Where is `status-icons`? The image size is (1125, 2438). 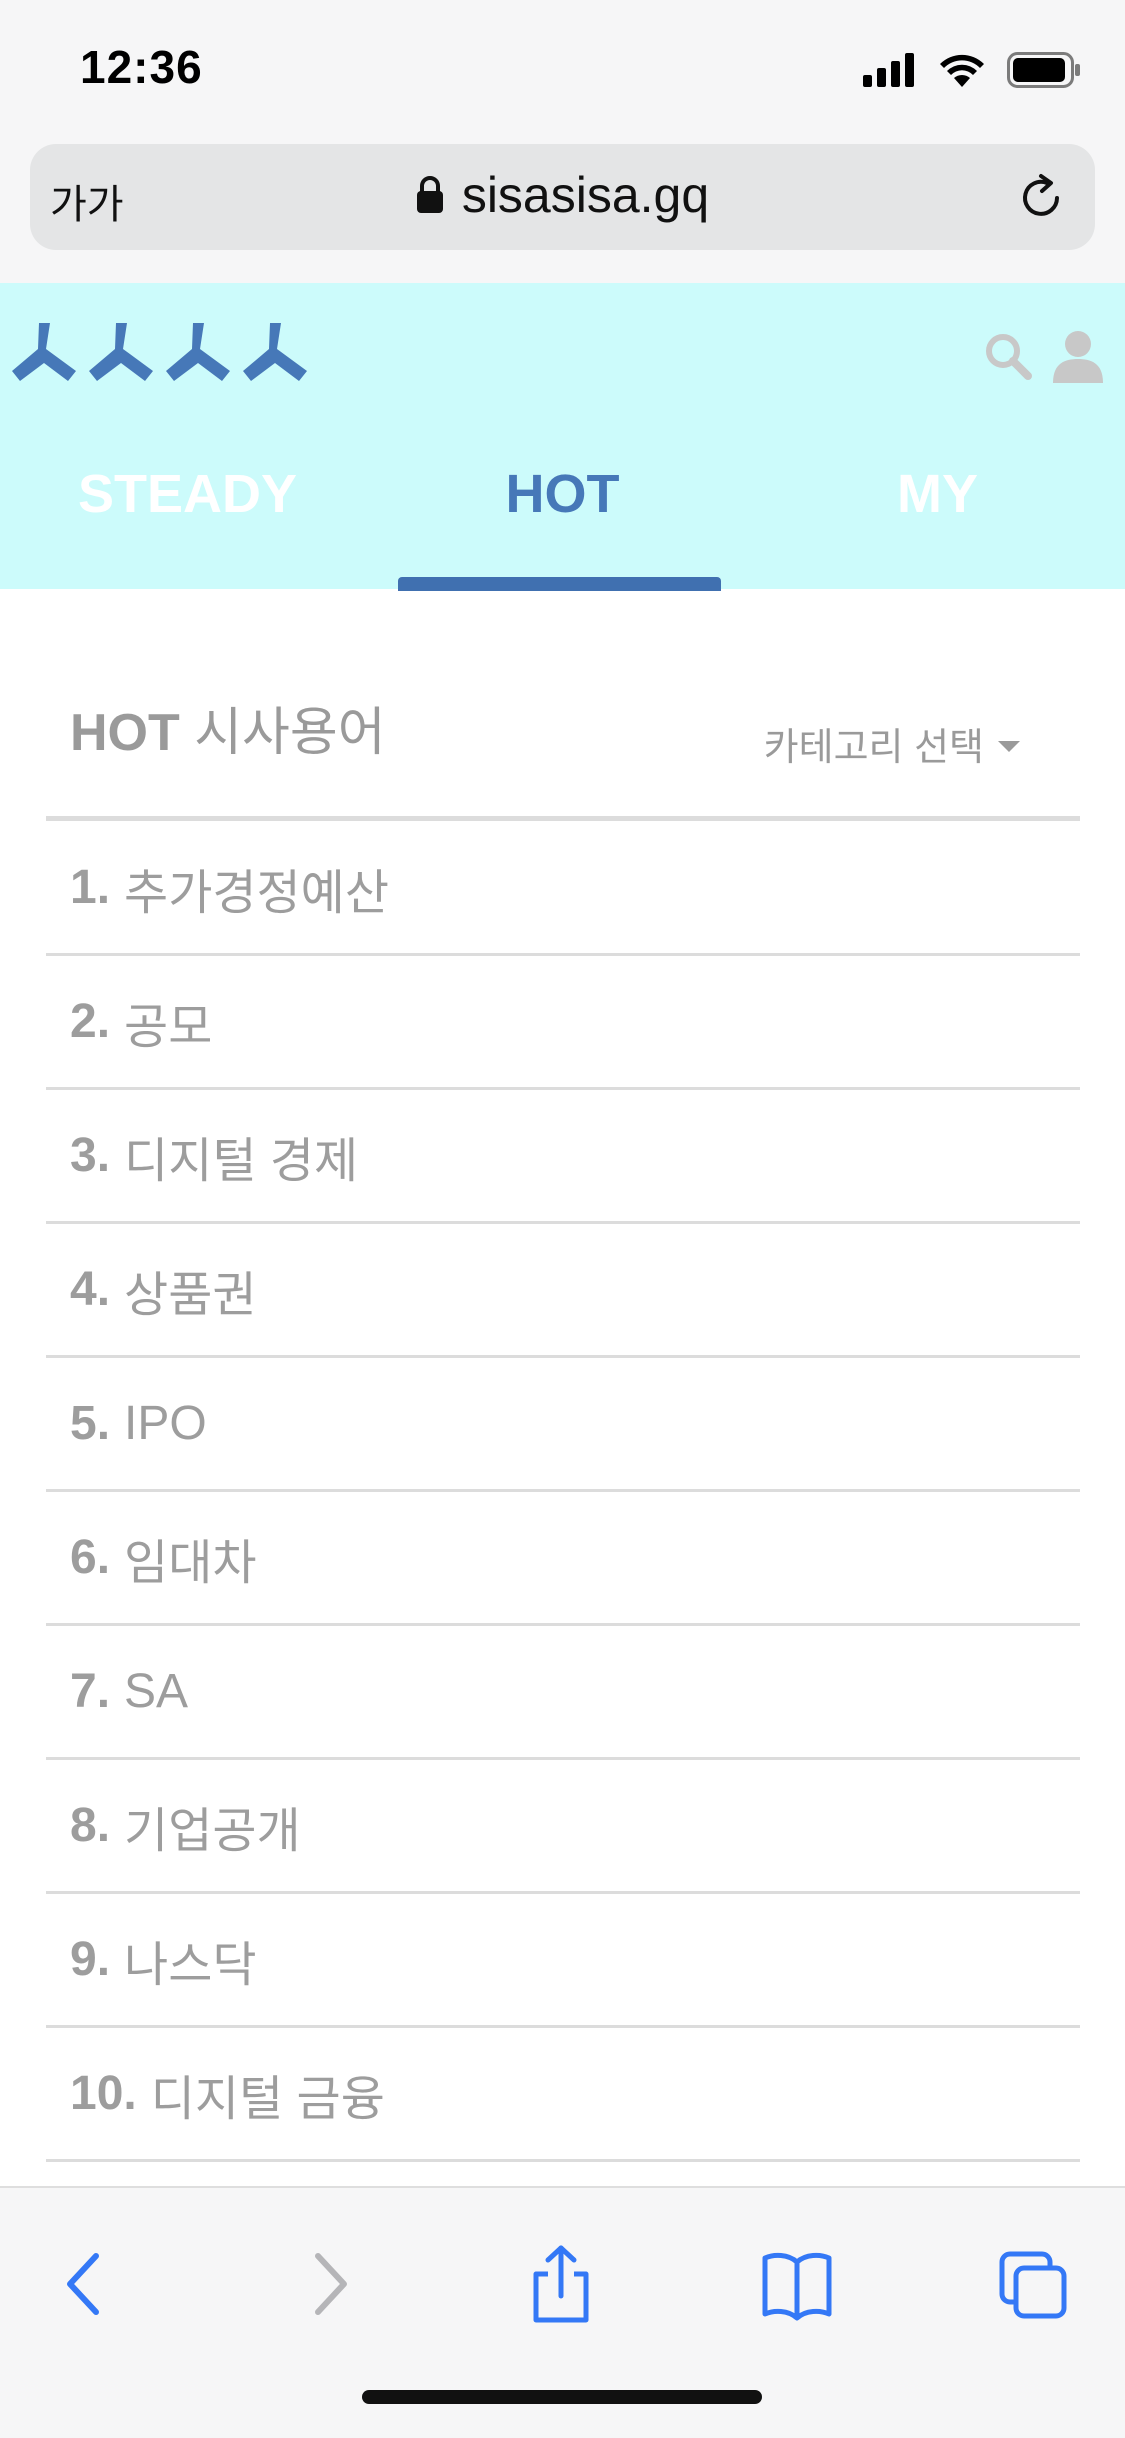 status-icons is located at coordinates (972, 70).